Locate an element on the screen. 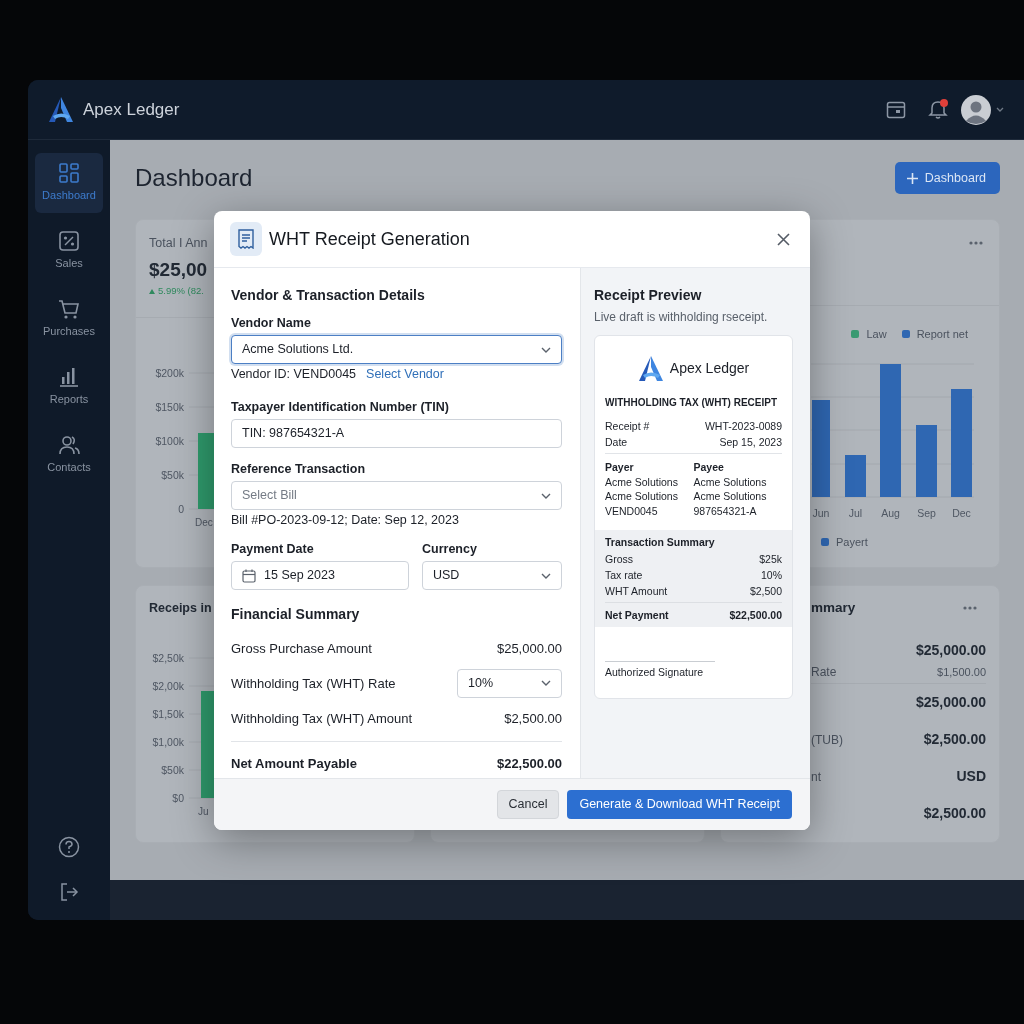 The width and height of the screenshot is (1024, 1024). vendor-id-text: Vendor ID: VEND0045 is located at coordinates (294, 374).